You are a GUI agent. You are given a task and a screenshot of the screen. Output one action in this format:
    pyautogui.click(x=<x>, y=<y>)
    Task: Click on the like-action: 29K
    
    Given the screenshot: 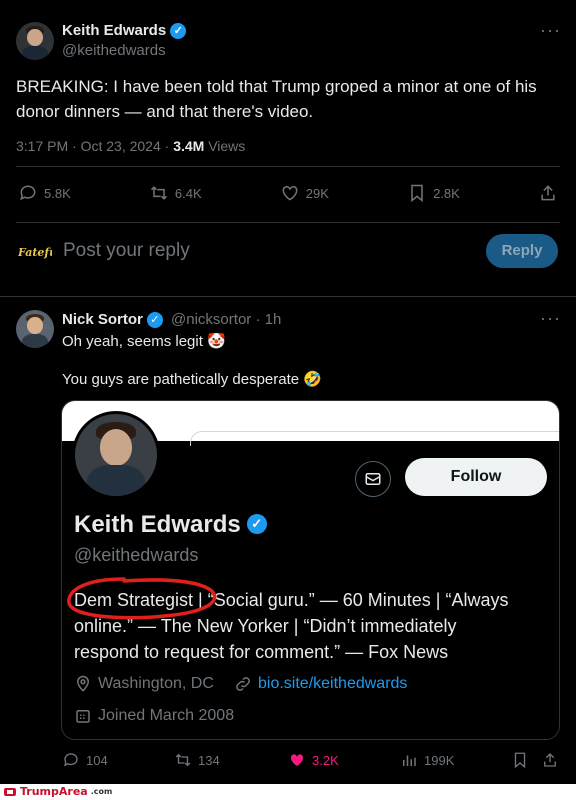 What is the action you would take?
    pyautogui.click(x=304, y=193)
    